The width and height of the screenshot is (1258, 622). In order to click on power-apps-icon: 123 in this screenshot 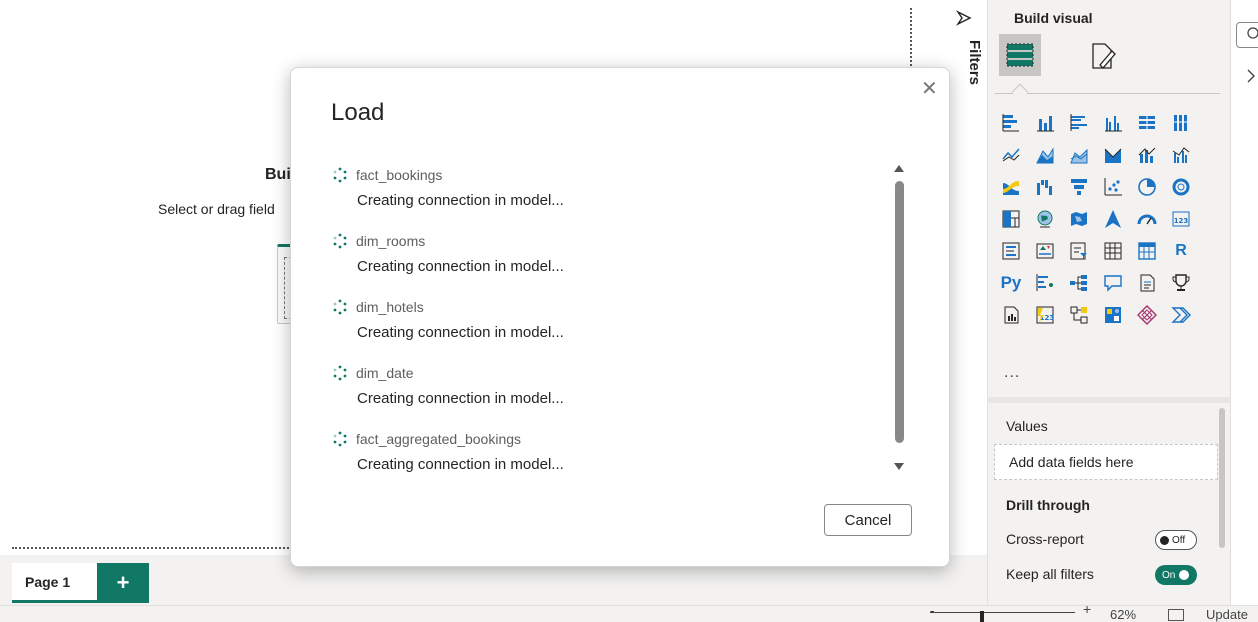, I will do `click(1045, 315)`.